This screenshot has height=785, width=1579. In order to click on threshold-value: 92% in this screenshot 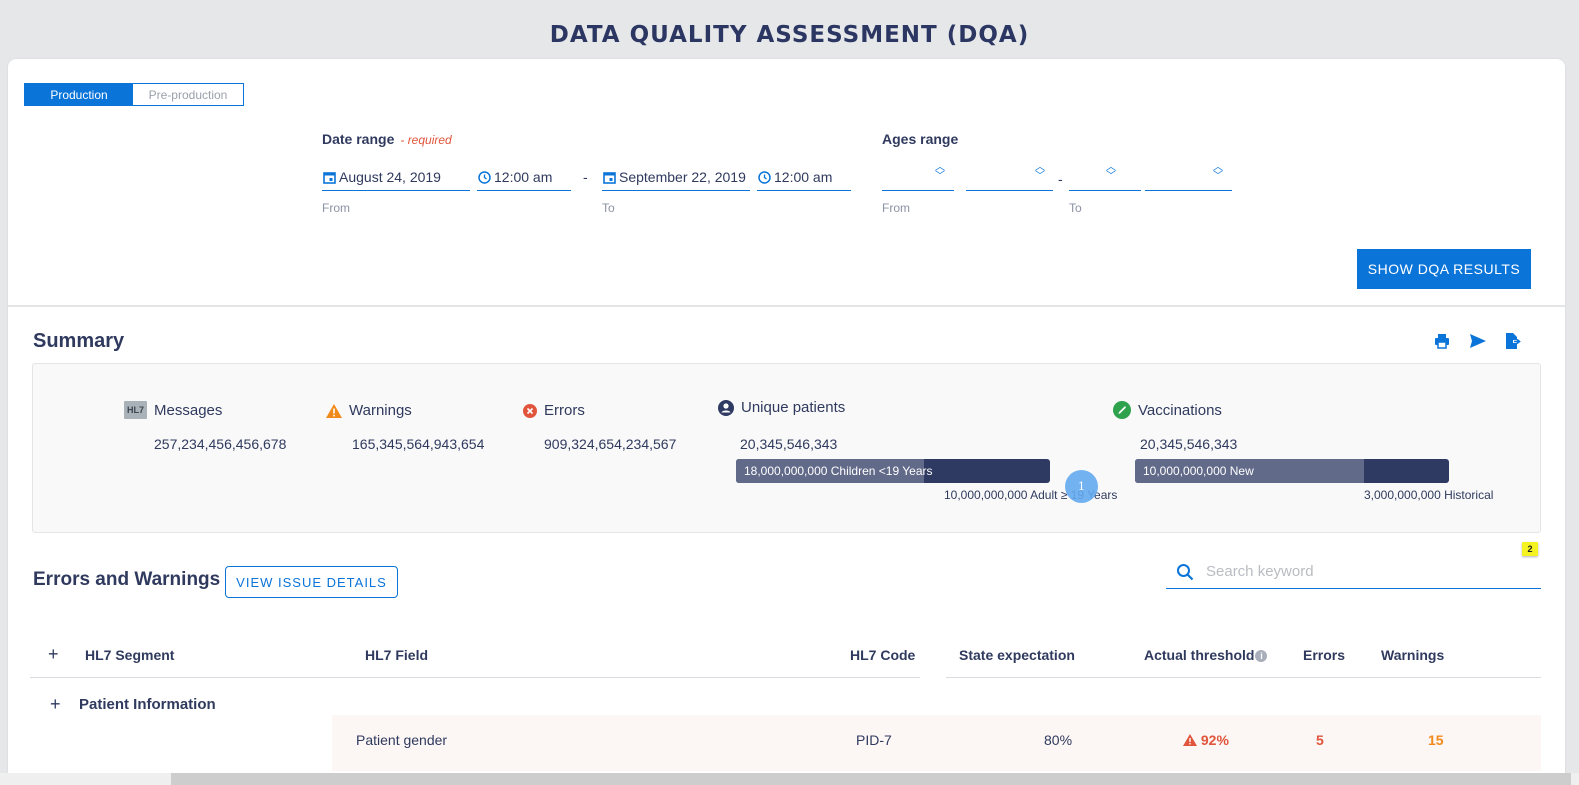, I will do `click(1214, 740)`.